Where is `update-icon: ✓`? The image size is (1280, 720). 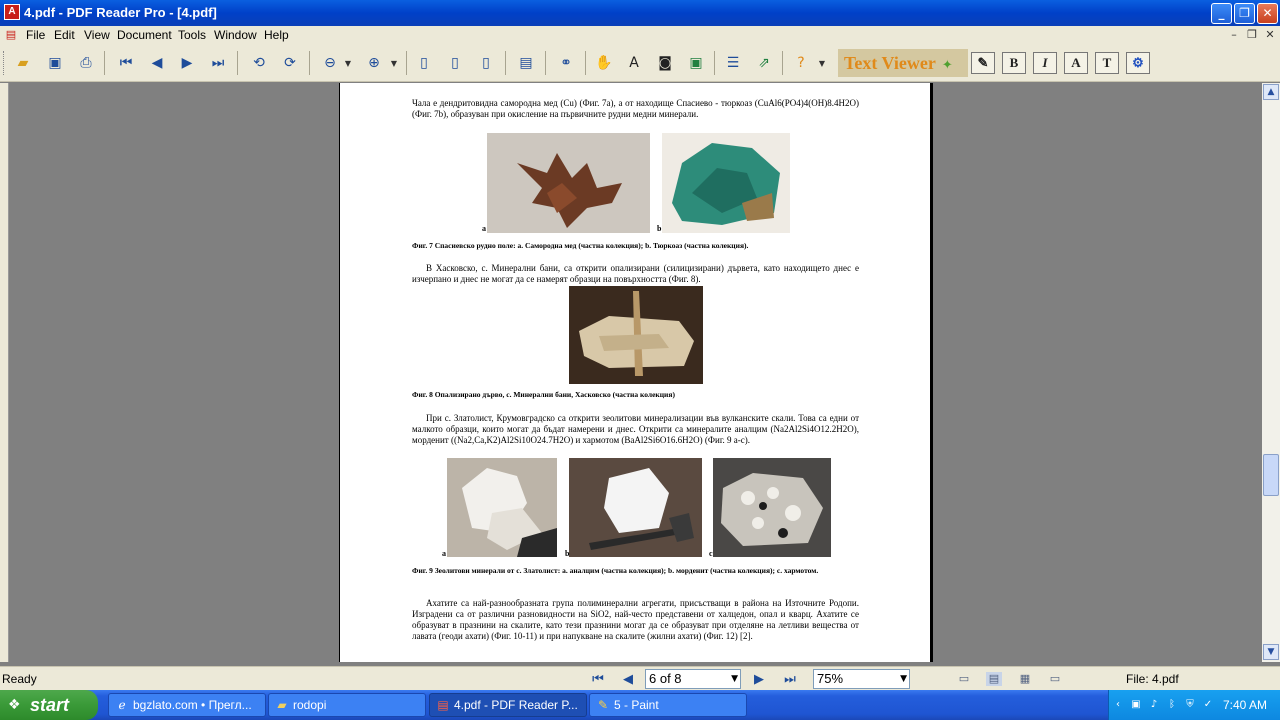
update-icon: ✓ is located at coordinates (1208, 705).